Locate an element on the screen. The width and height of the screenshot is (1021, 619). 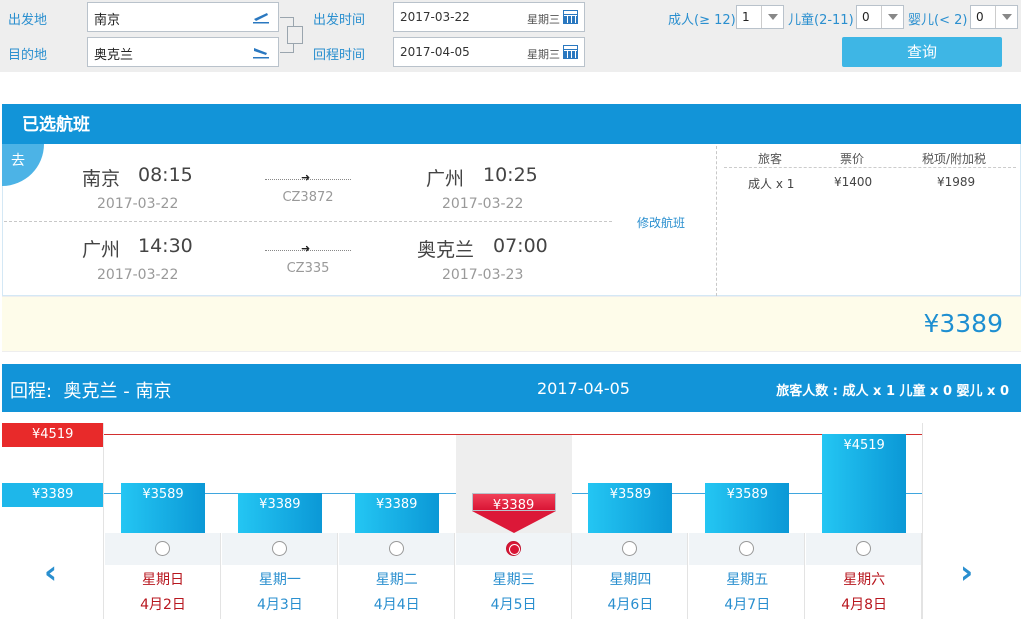
seg2-from-time: 14:30 is located at coordinates (165, 246).